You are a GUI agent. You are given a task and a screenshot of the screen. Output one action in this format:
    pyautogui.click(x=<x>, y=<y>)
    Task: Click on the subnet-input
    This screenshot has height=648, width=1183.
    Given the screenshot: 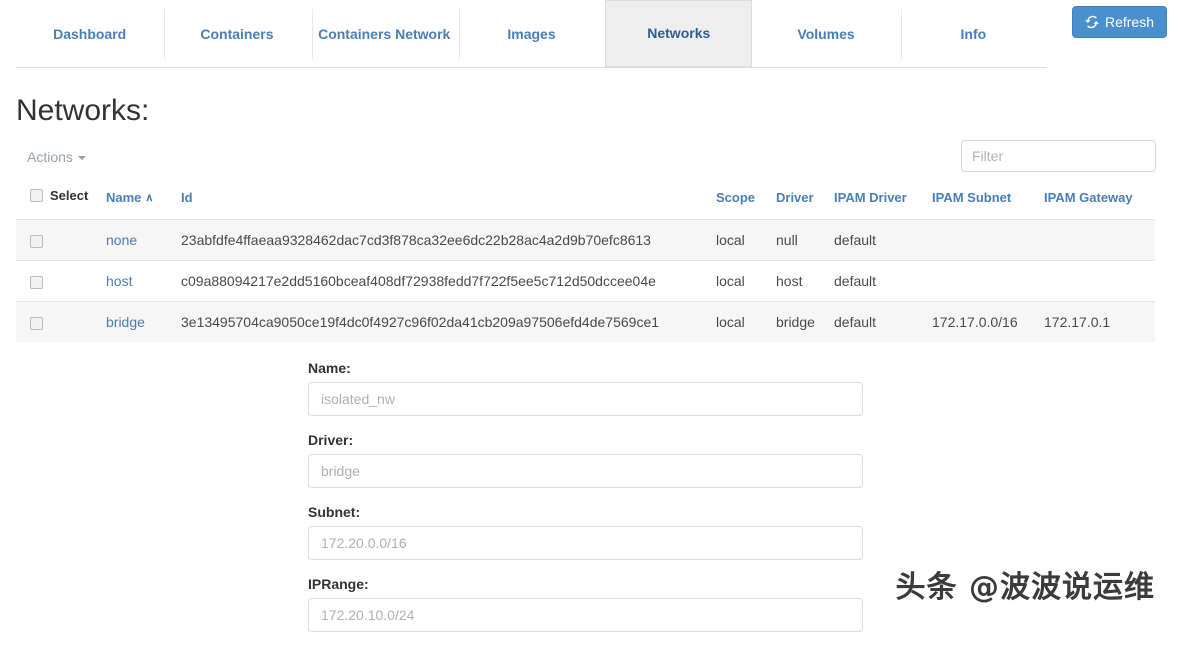 What is the action you would take?
    pyautogui.click(x=585, y=543)
    